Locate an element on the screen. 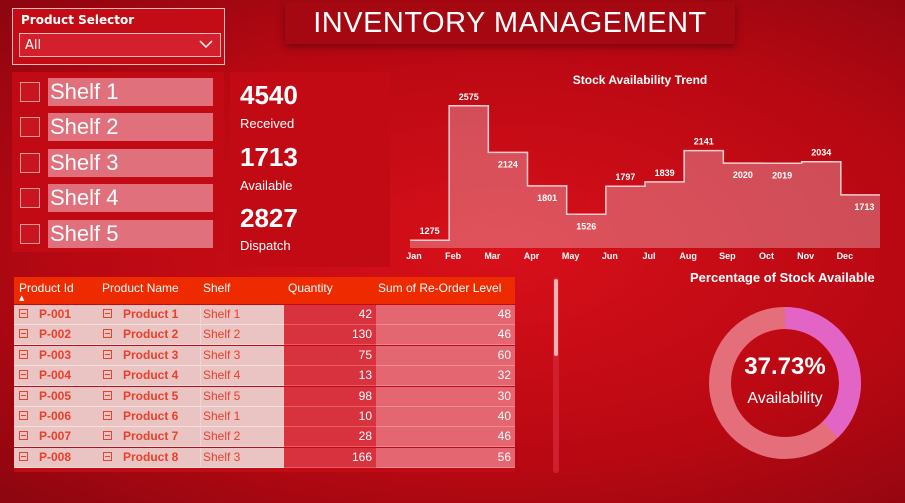 The image size is (905, 503). donut-value: 37.73% is located at coordinates (785, 366).